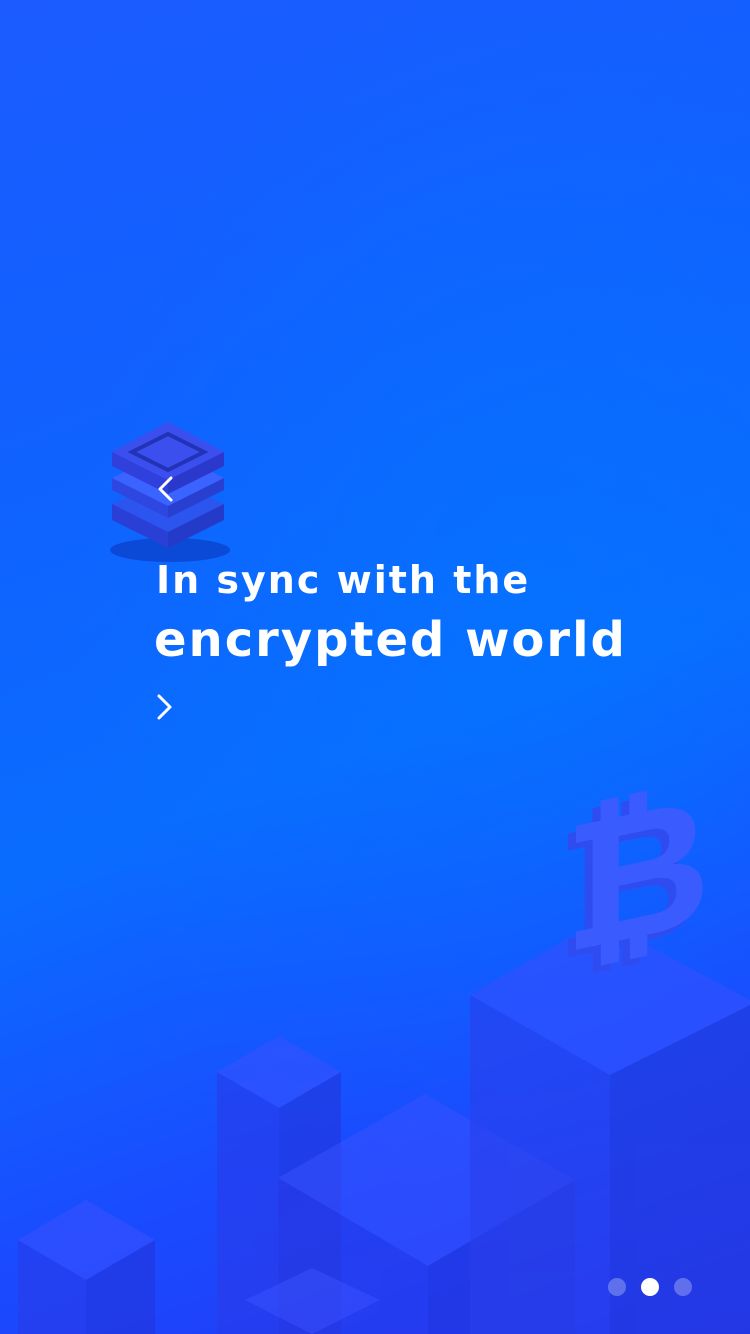 Image resolution: width=750 pixels, height=1334 pixels. I want to click on next-button, so click(165, 707).